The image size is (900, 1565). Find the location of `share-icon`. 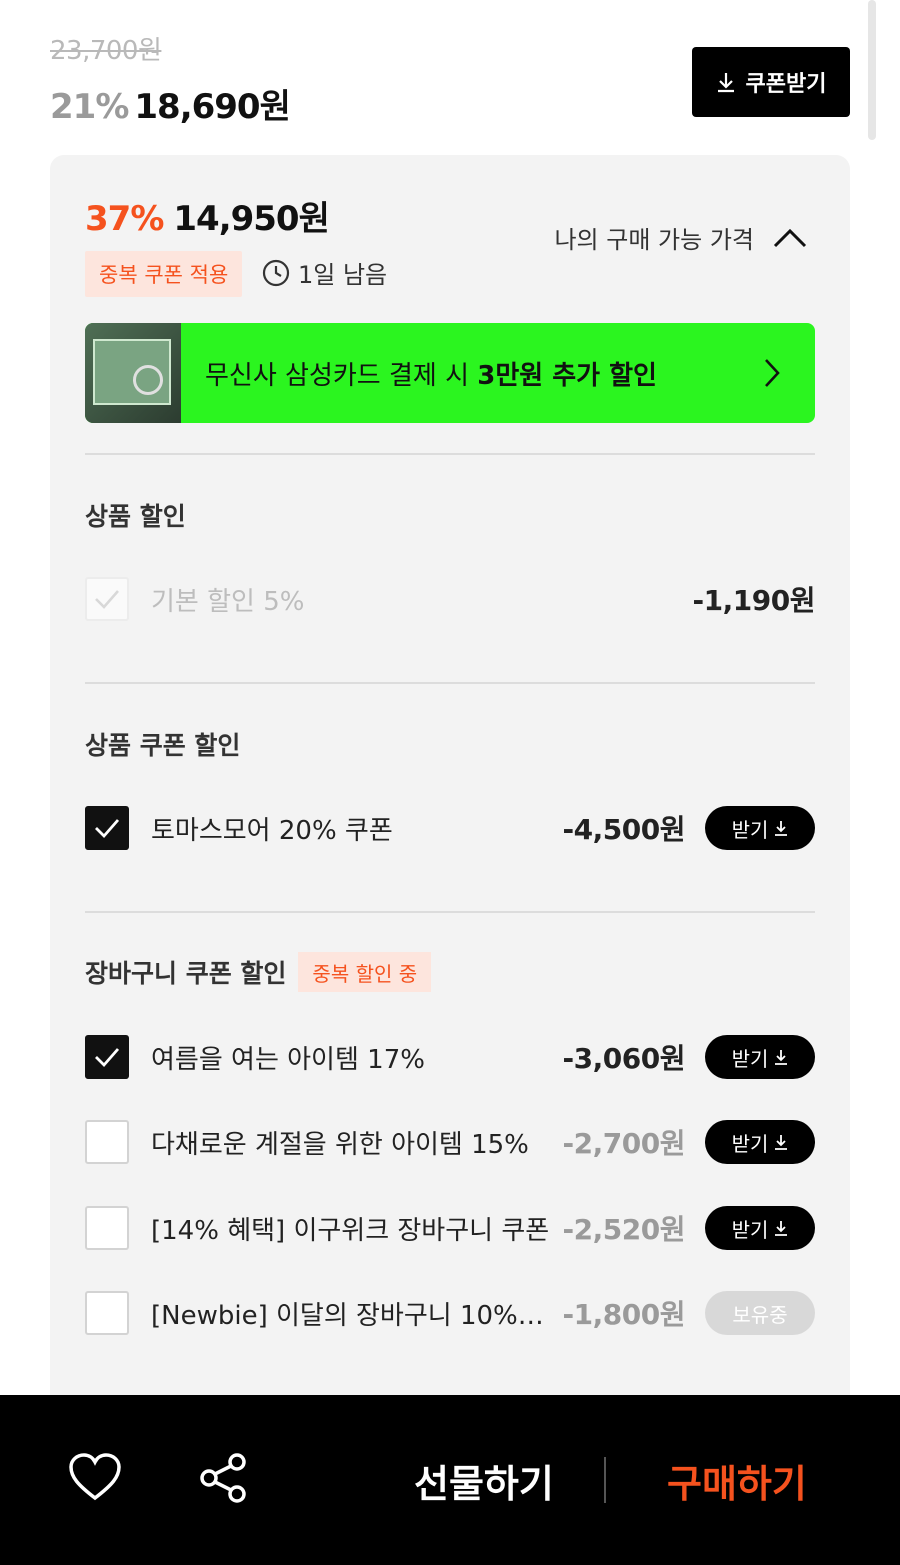

share-icon is located at coordinates (223, 1478).